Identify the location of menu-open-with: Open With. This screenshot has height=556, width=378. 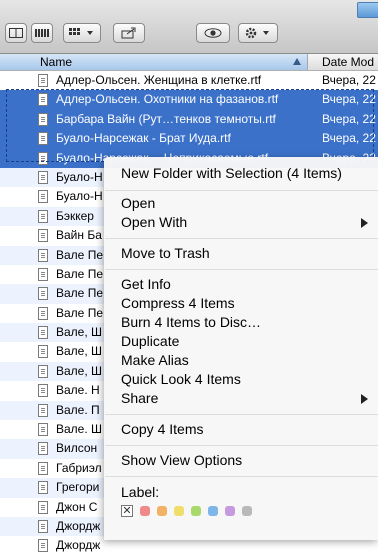
(154, 222).